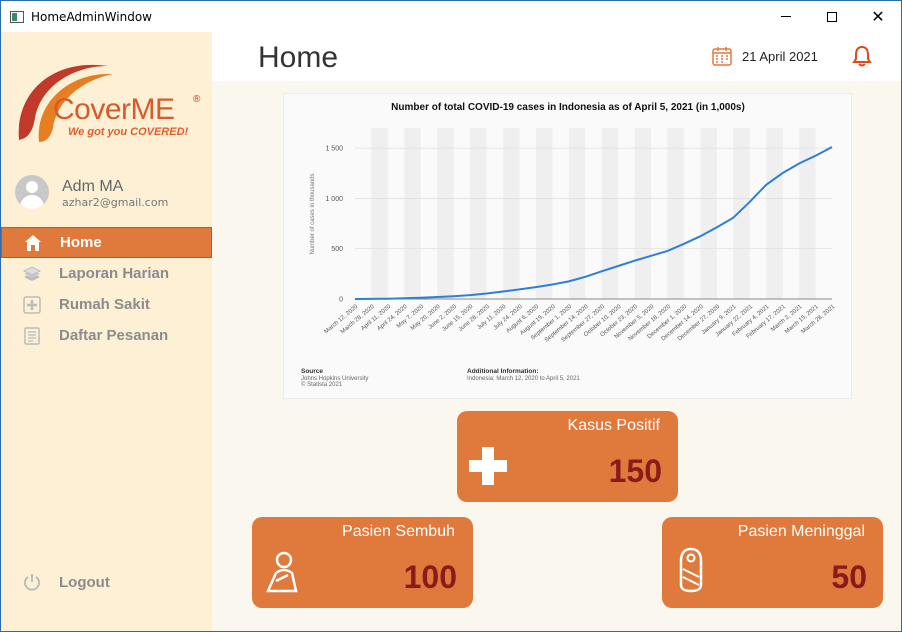  Describe the element at coordinates (341, 300) in the screenshot. I see `y-tick-label: 0` at that location.